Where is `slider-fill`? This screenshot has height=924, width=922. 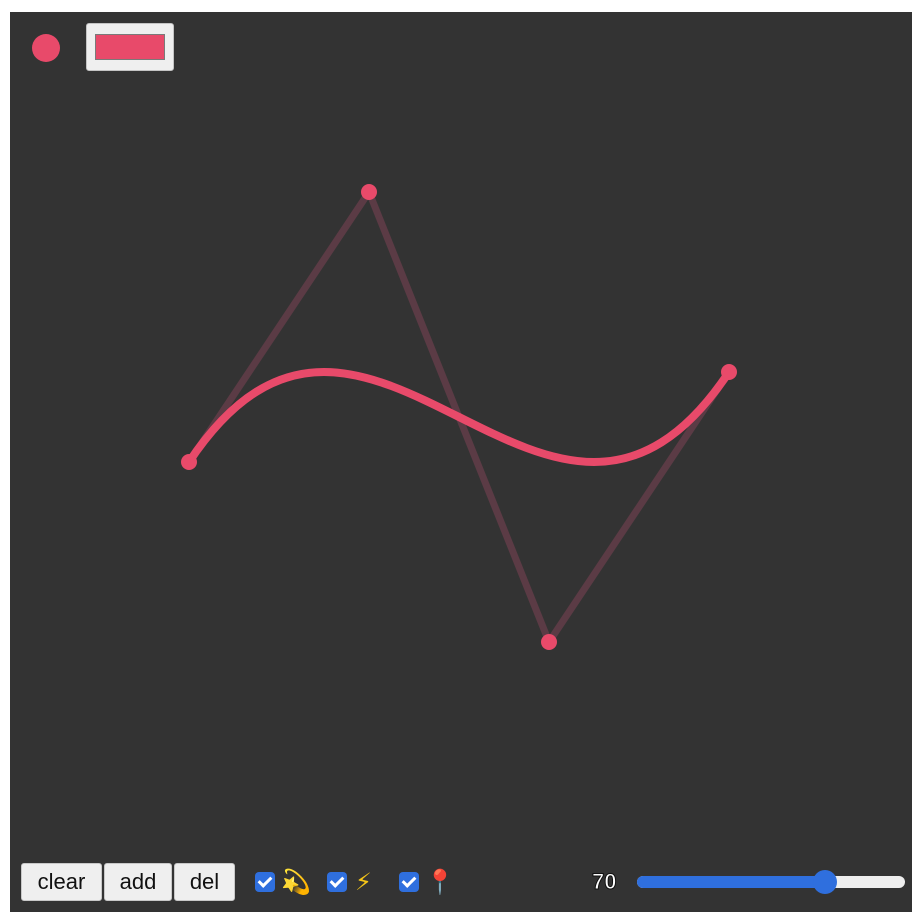 slider-fill is located at coordinates (731, 882).